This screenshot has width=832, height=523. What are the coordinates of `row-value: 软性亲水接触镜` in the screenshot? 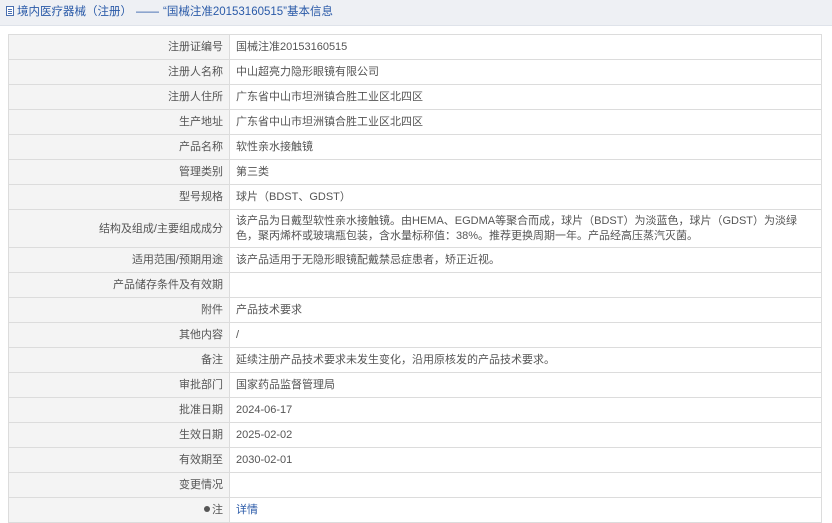 It's located at (525, 147).